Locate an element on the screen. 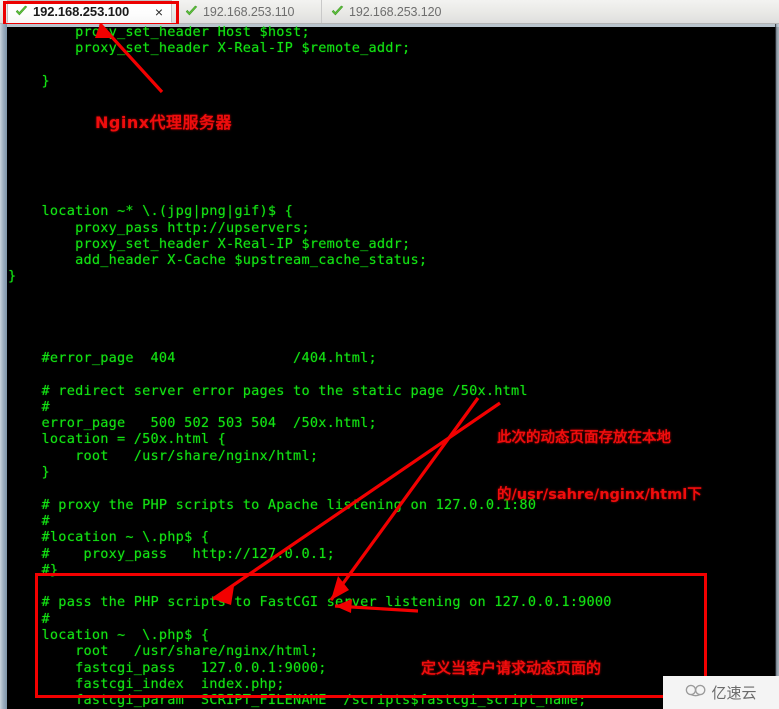  terminal-line: proxy_pass http://upservers; is located at coordinates (159, 227).